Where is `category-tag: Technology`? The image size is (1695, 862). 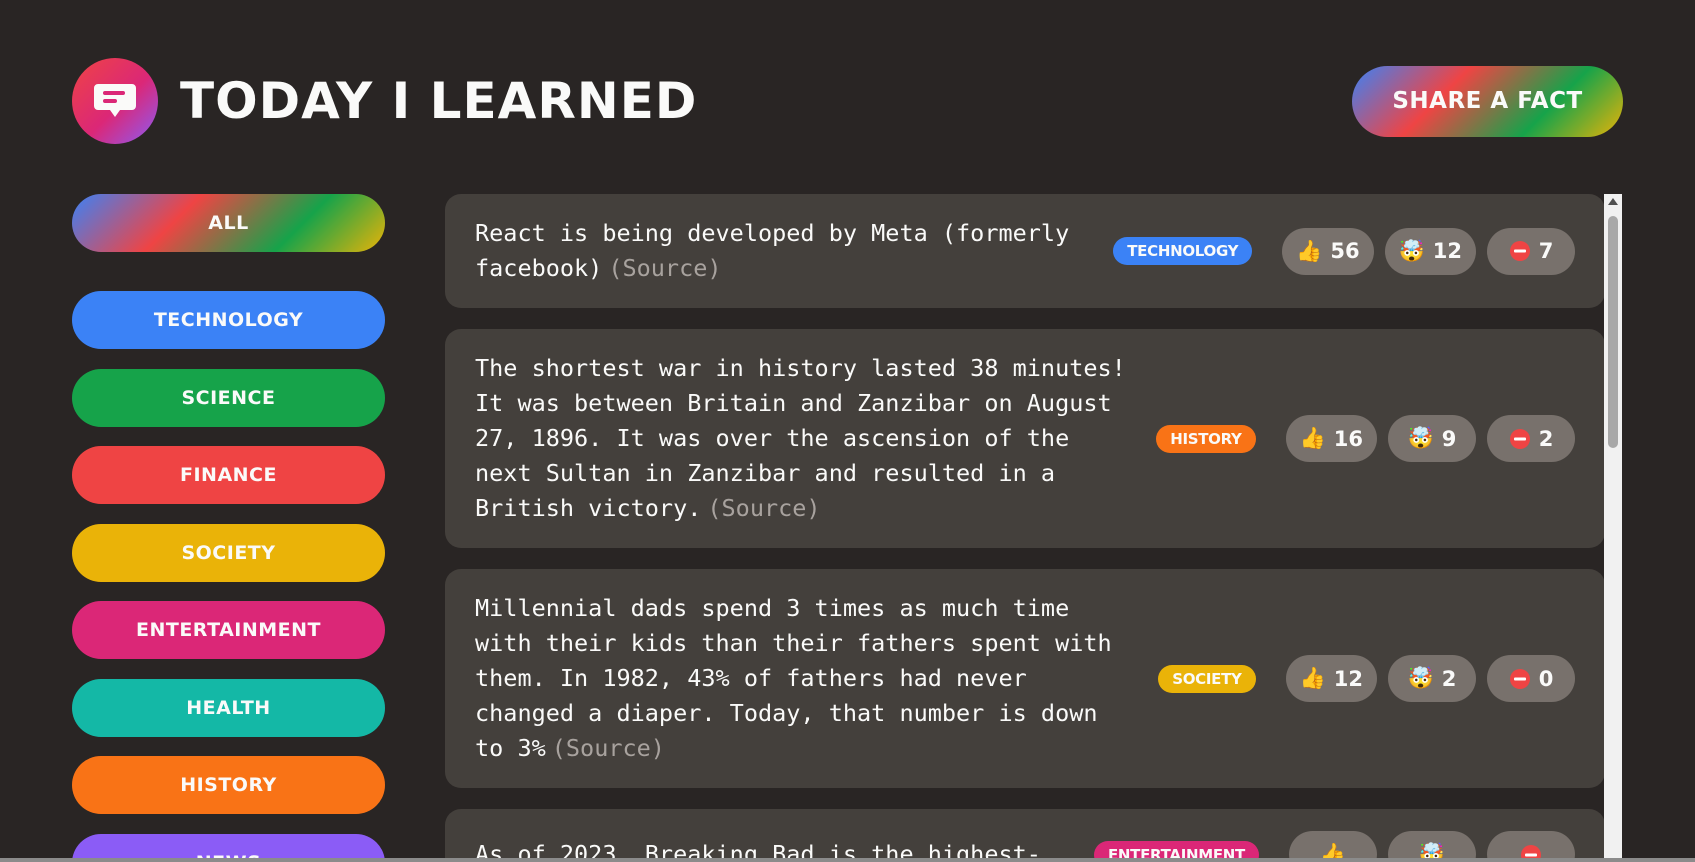 category-tag: Technology is located at coordinates (1183, 251).